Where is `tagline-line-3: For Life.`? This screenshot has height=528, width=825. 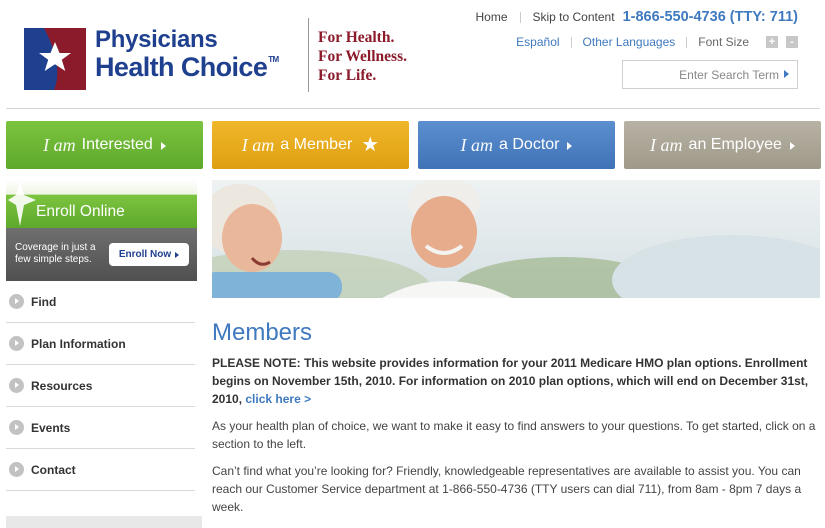 tagline-line-3: For Life. is located at coordinates (347, 75).